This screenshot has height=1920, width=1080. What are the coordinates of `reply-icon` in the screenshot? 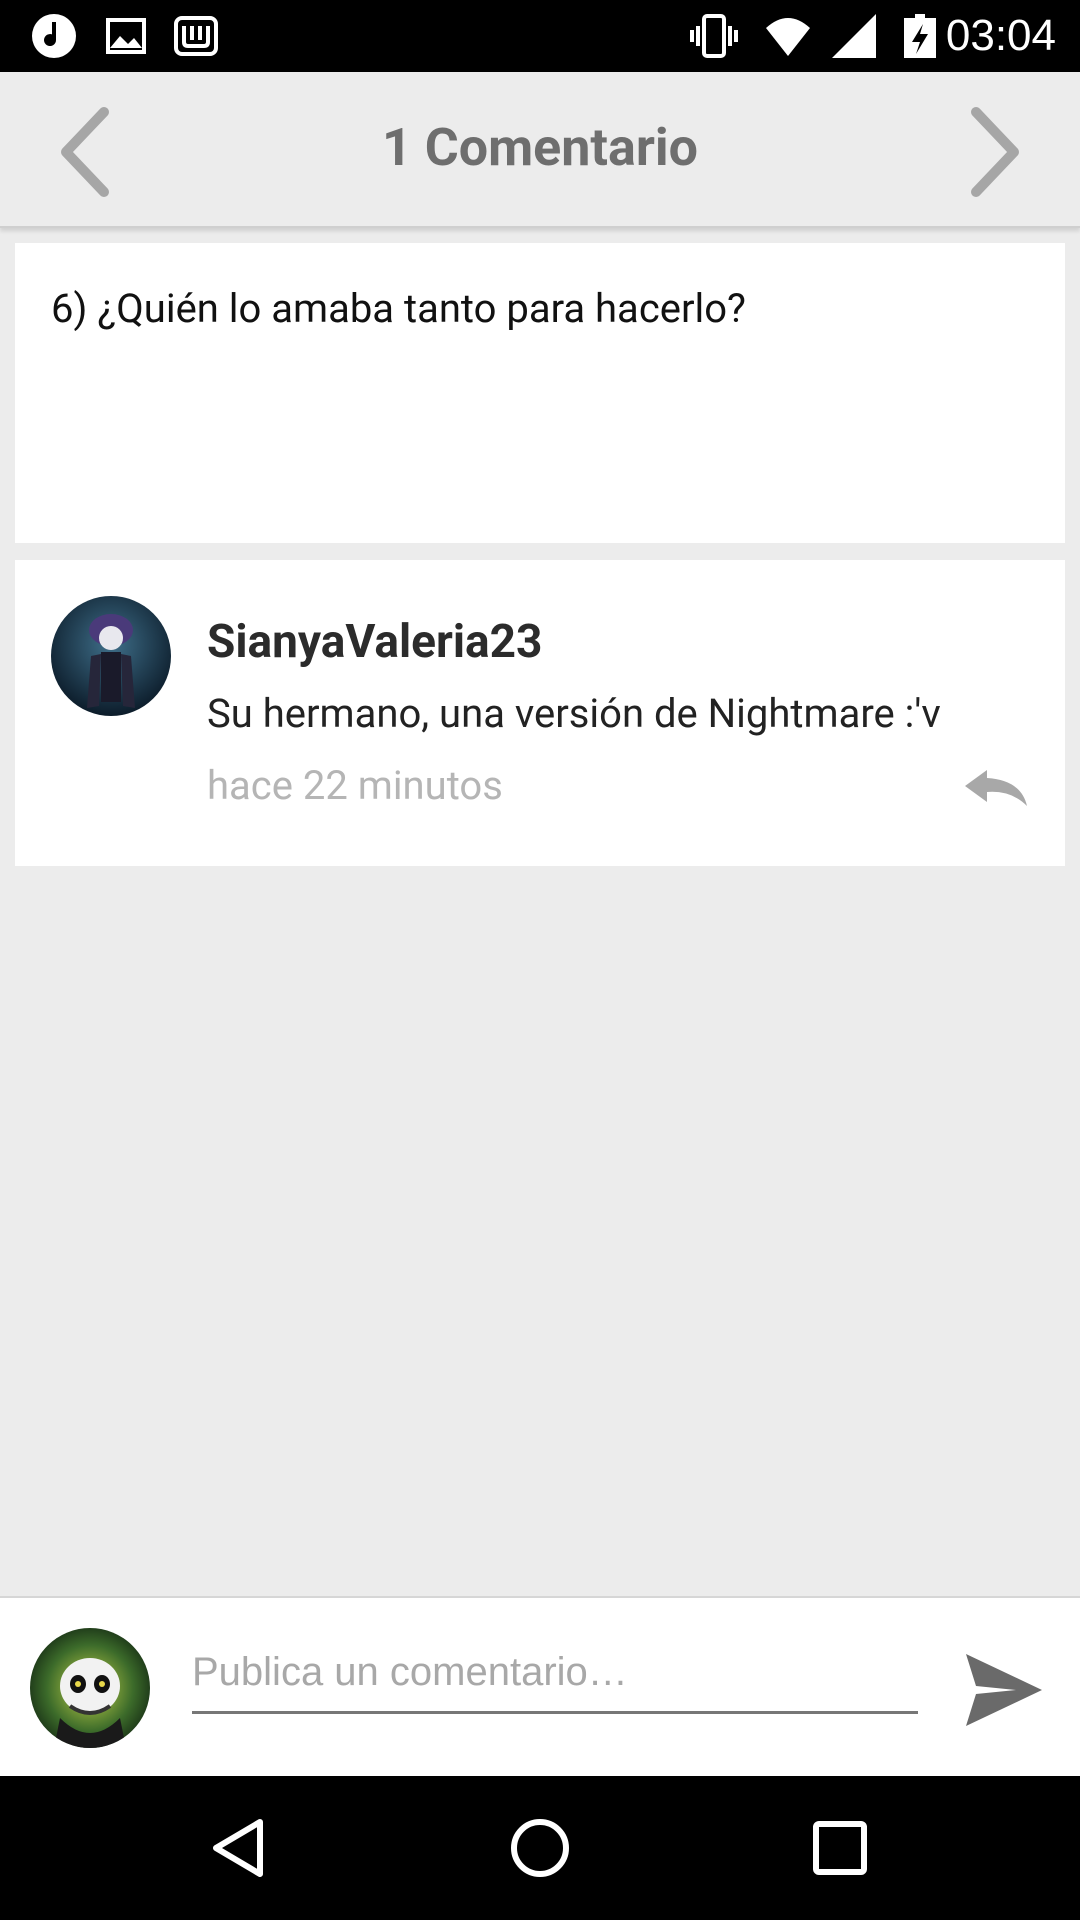 It's located at (997, 788).